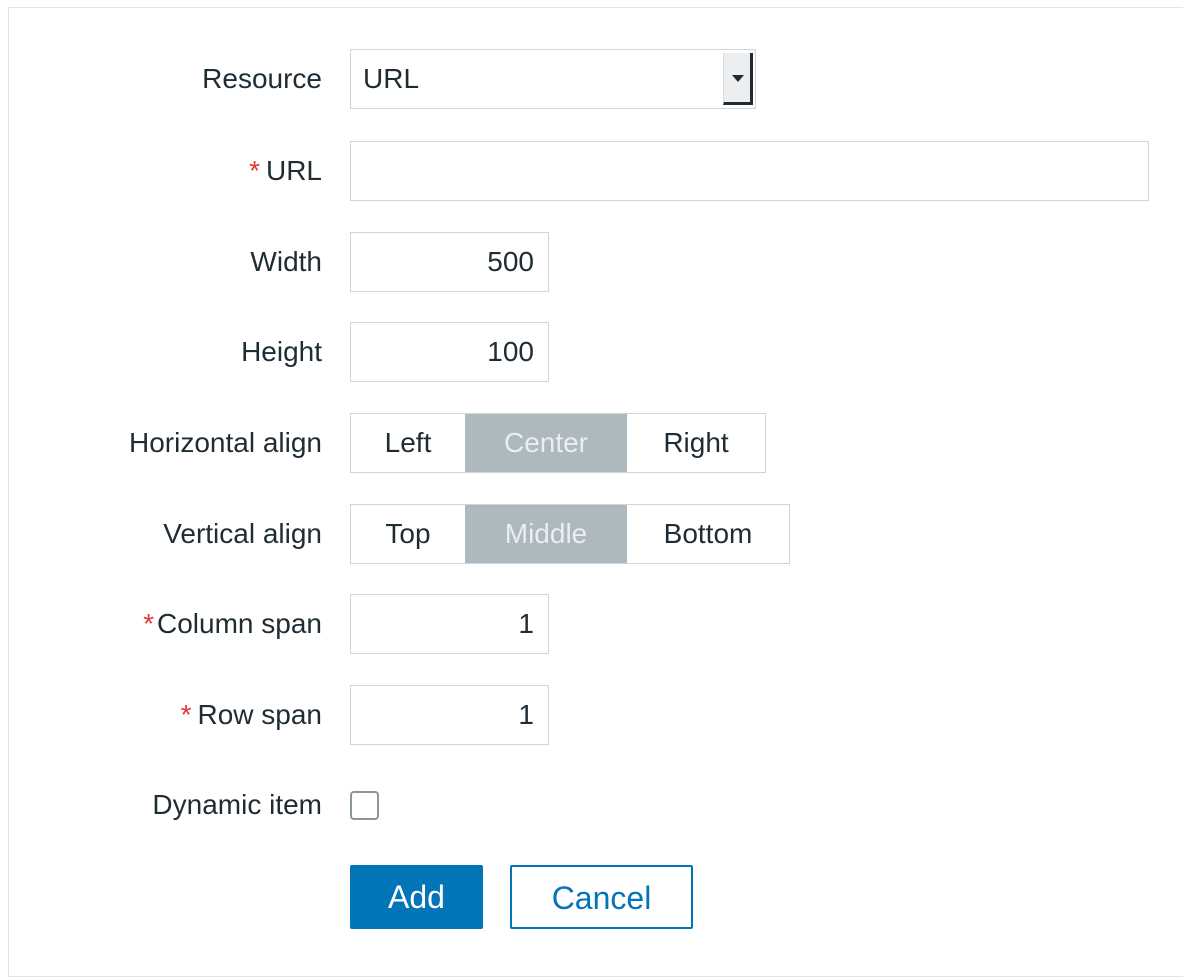  I want to click on resource-select-value: URL, so click(391, 78).